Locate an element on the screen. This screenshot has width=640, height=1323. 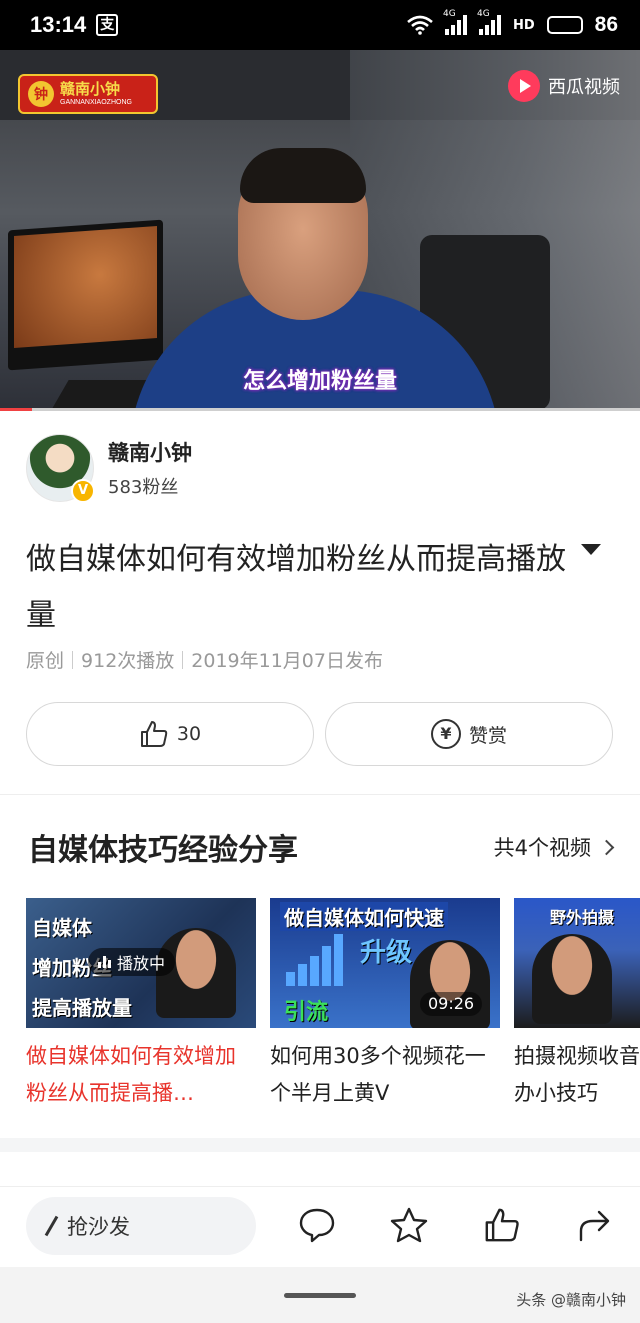
video-meta: 原创 912次播放 2019年11月07日发布 is located at coordinates (204, 659).